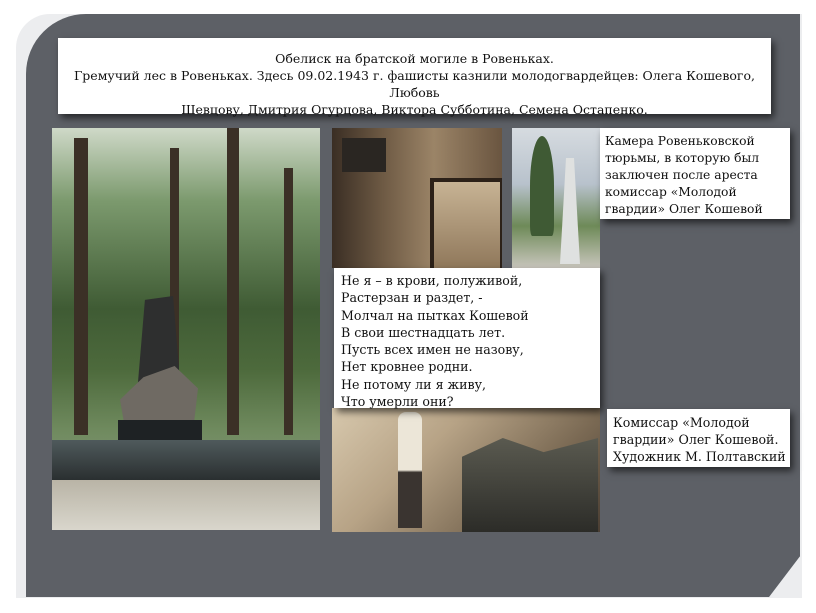  I want to click on obelisk, so click(570, 211).